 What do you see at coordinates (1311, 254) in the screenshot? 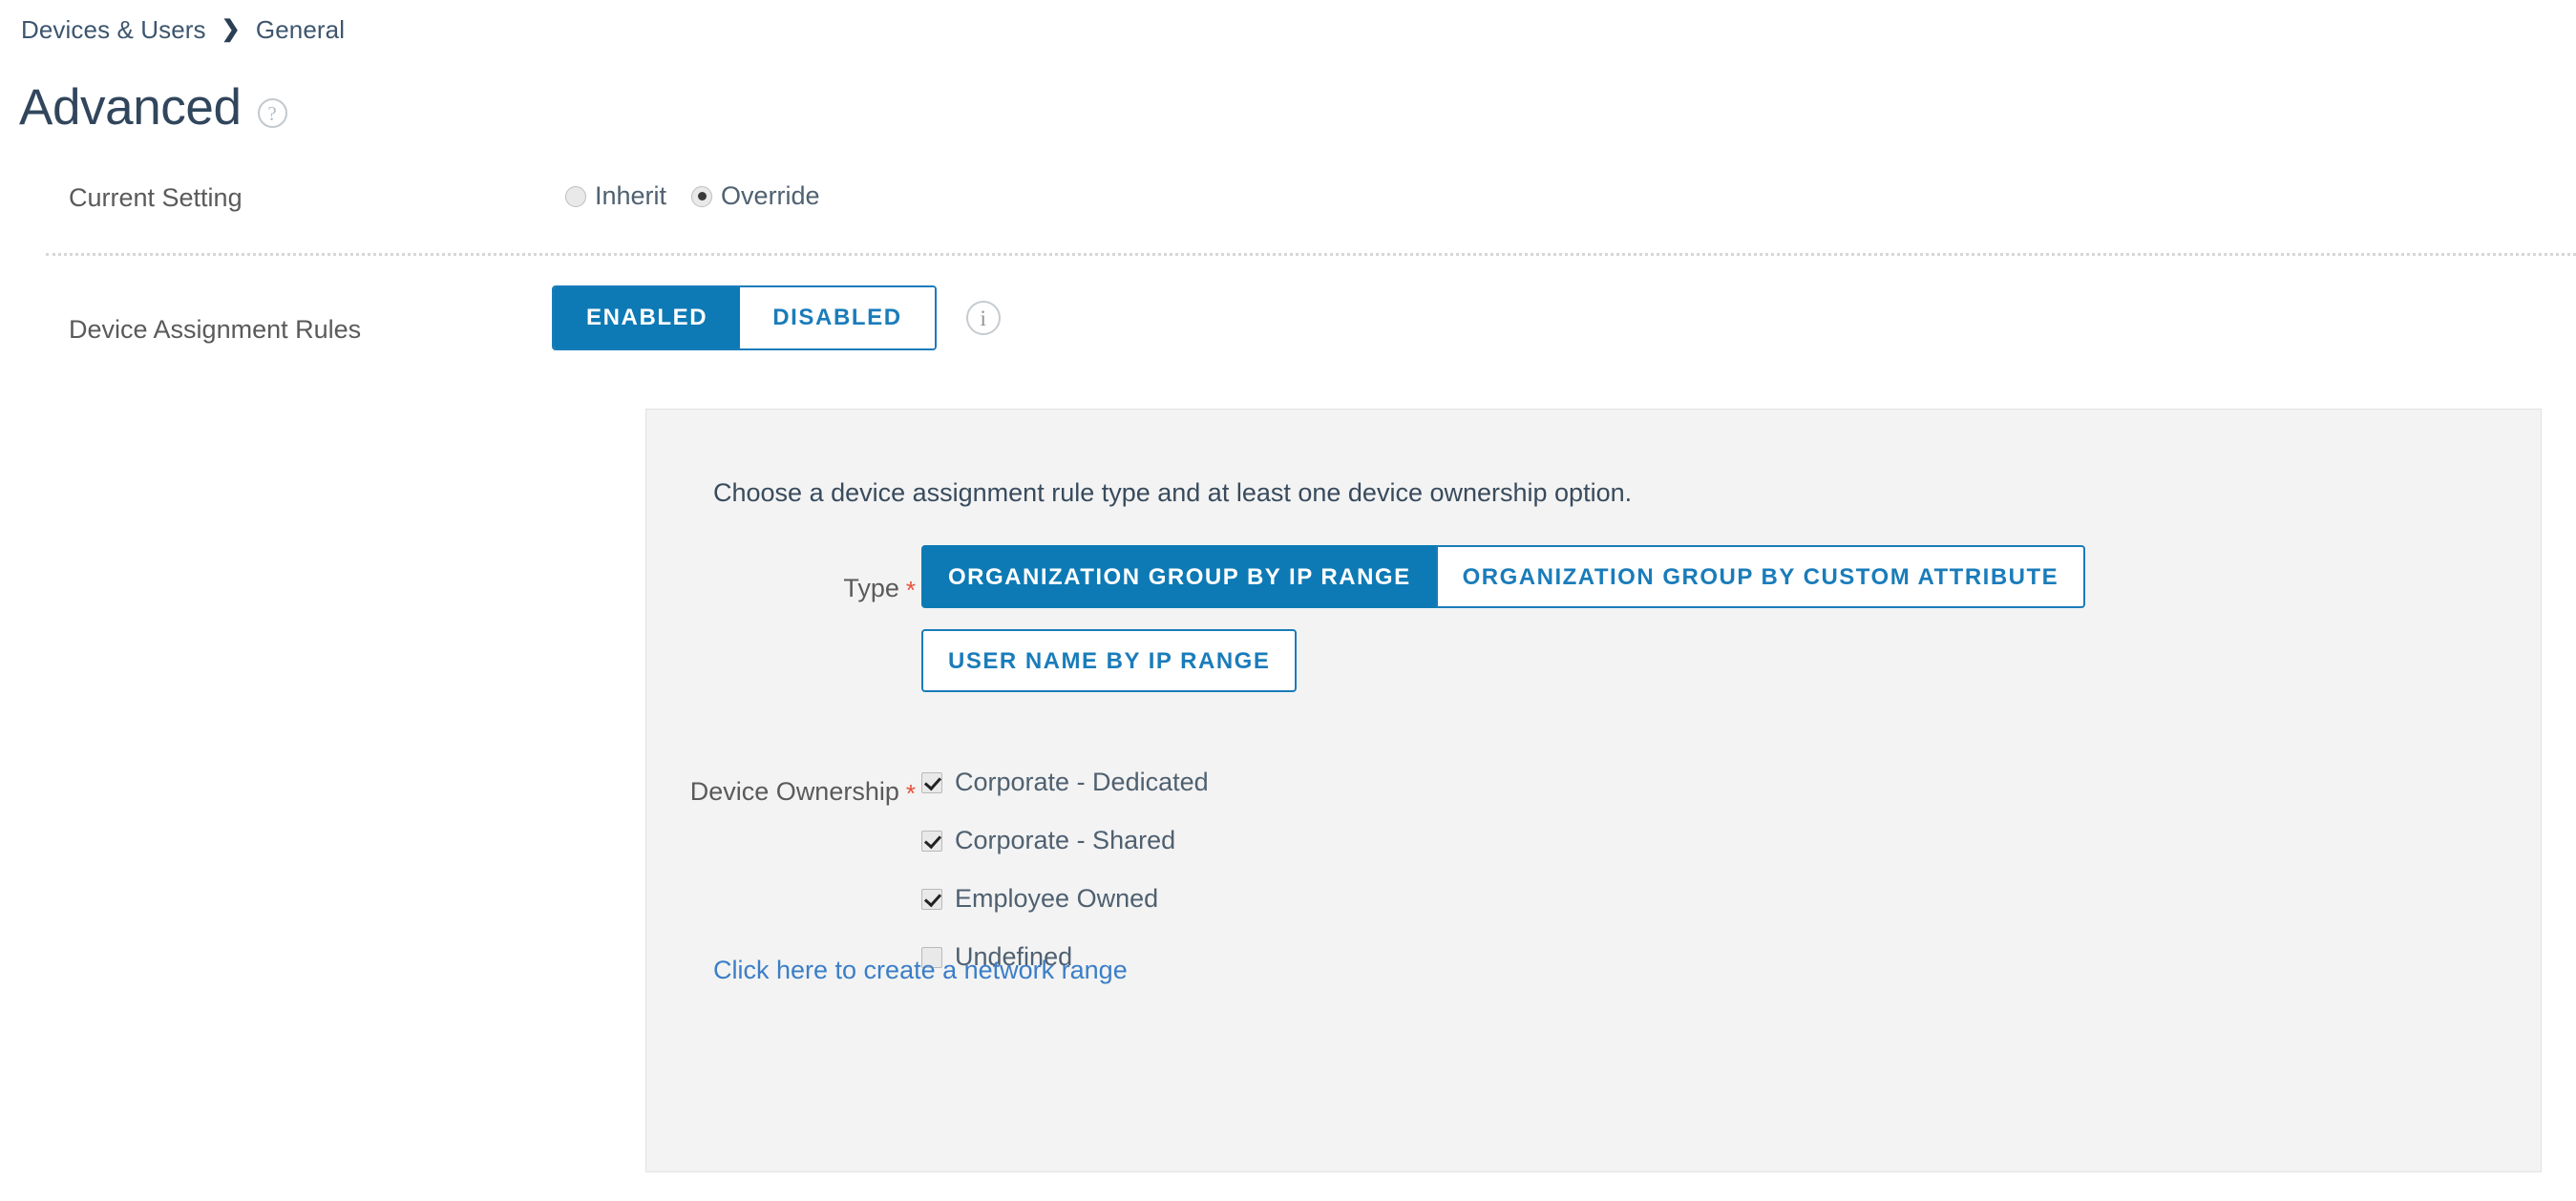
I see `section-divider` at bounding box center [1311, 254].